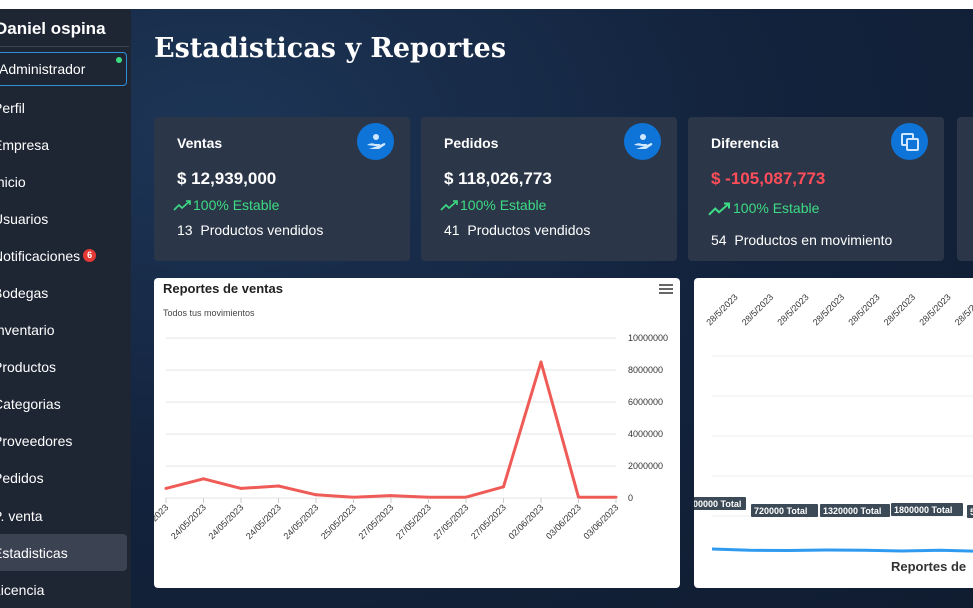  I want to click on sidebar-item-inicio: Inicio, so click(65, 181).